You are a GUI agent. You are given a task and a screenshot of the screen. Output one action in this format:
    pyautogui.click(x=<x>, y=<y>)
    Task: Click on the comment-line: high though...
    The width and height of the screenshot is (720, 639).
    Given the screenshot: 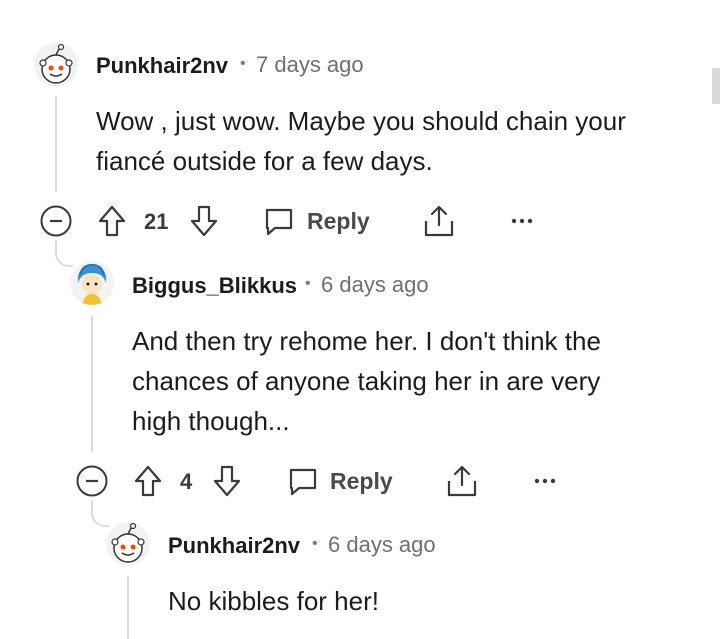 What is the action you would take?
    pyautogui.click(x=211, y=421)
    